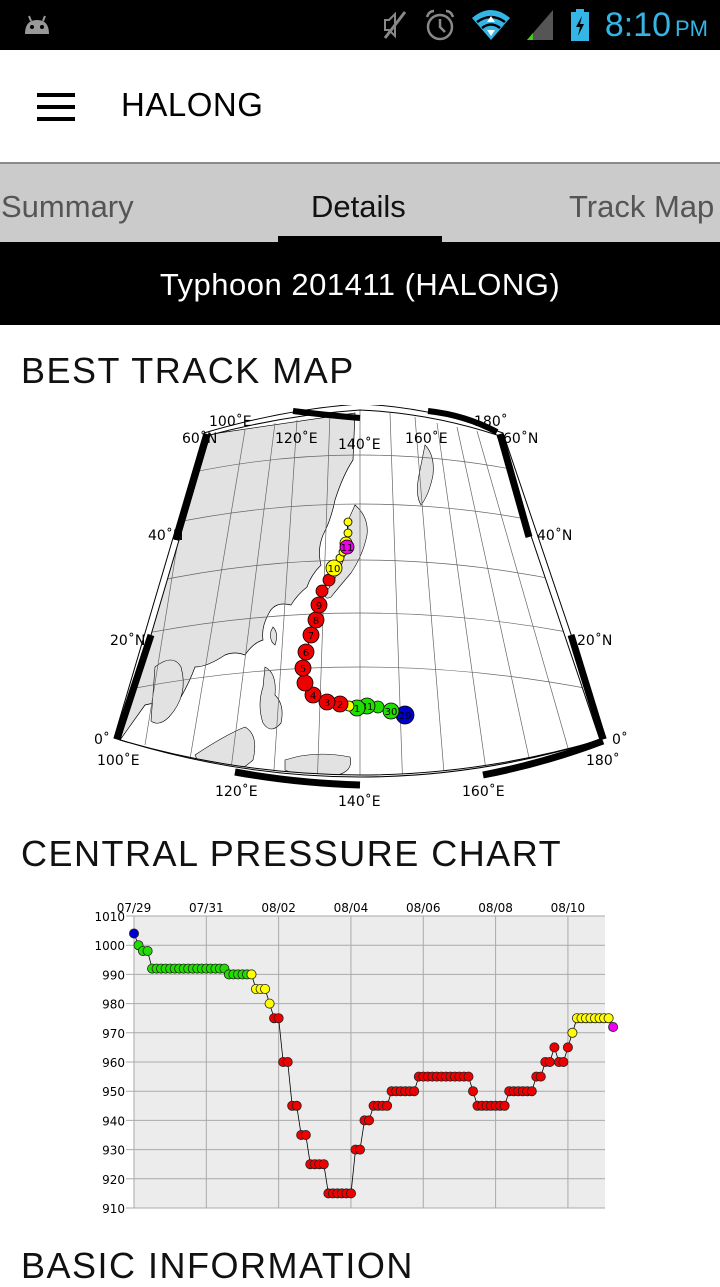 The height and width of the screenshot is (1287, 720). Describe the element at coordinates (192, 104) in the screenshot. I see `app-title: HALONG` at that location.